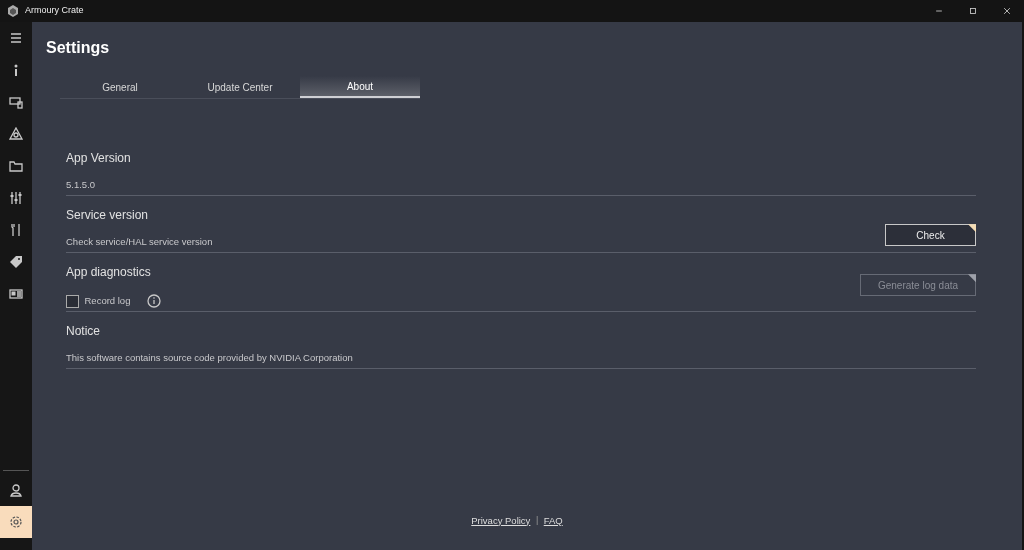 The height and width of the screenshot is (550, 1024). What do you see at coordinates (1007, 11) in the screenshot?
I see `close-icon` at bounding box center [1007, 11].